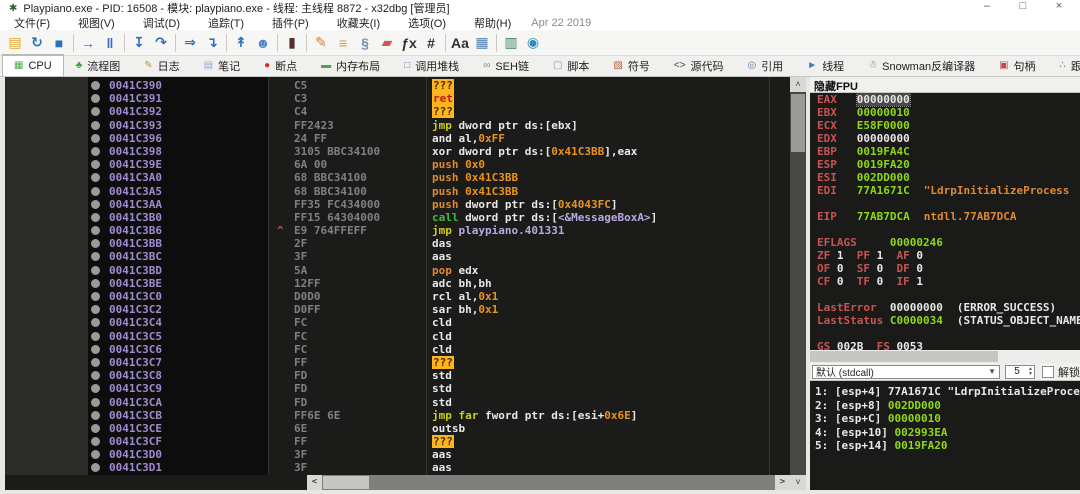 The height and width of the screenshot is (494, 1080). I want to click on disasm-row: 0041C39E 6A 00 push 0x0, so click(397, 164).